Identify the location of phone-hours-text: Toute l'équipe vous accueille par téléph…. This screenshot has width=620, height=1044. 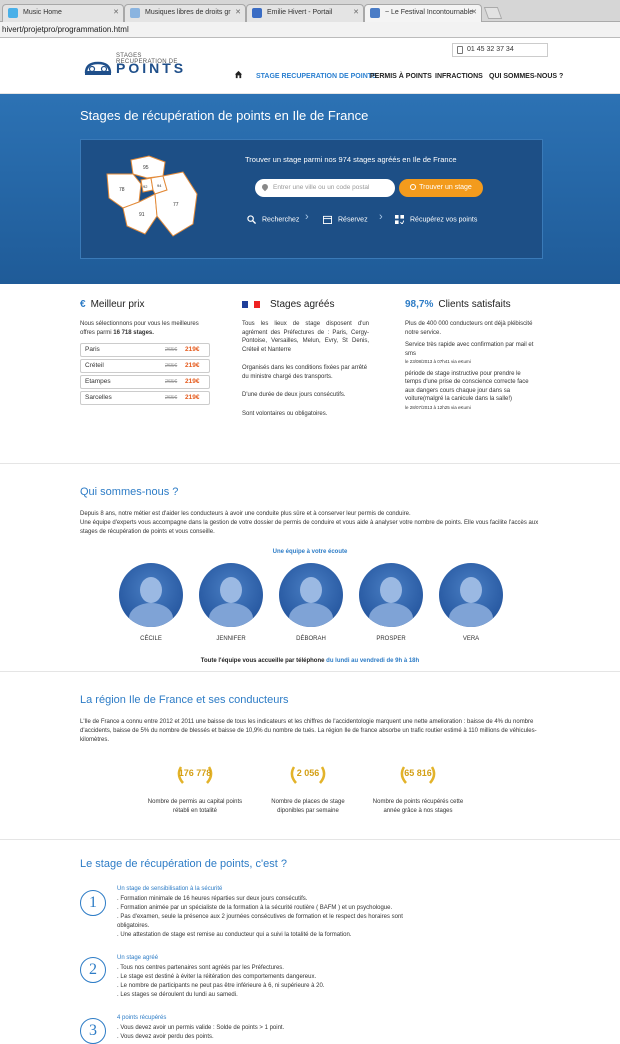
(262, 661).